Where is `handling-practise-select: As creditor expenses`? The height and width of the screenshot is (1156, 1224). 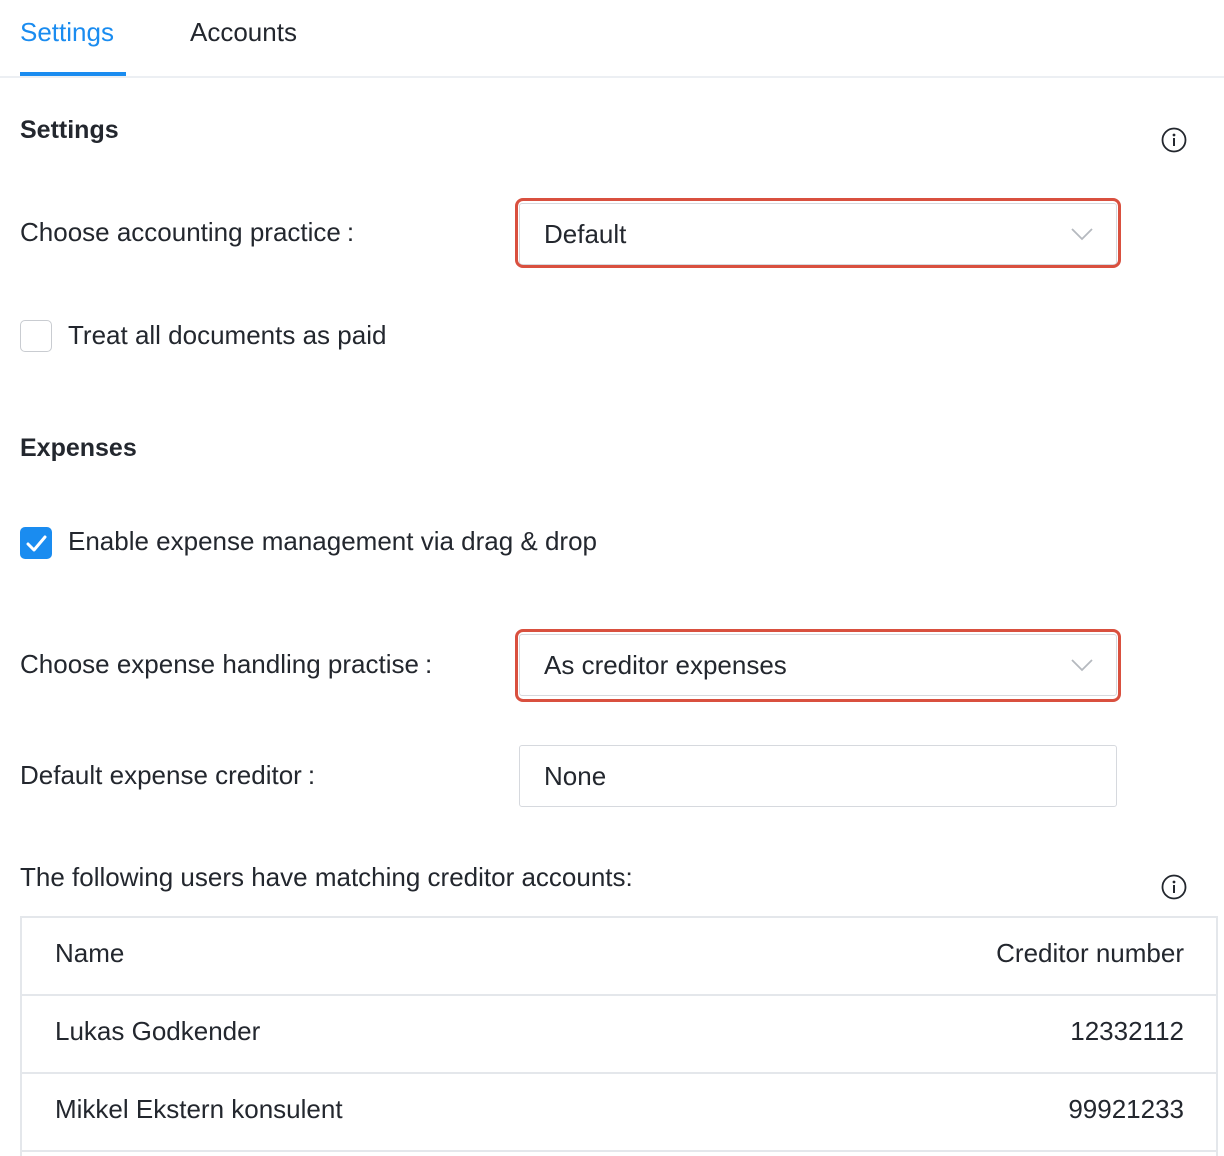 handling-practise-select: As creditor expenses is located at coordinates (818, 665).